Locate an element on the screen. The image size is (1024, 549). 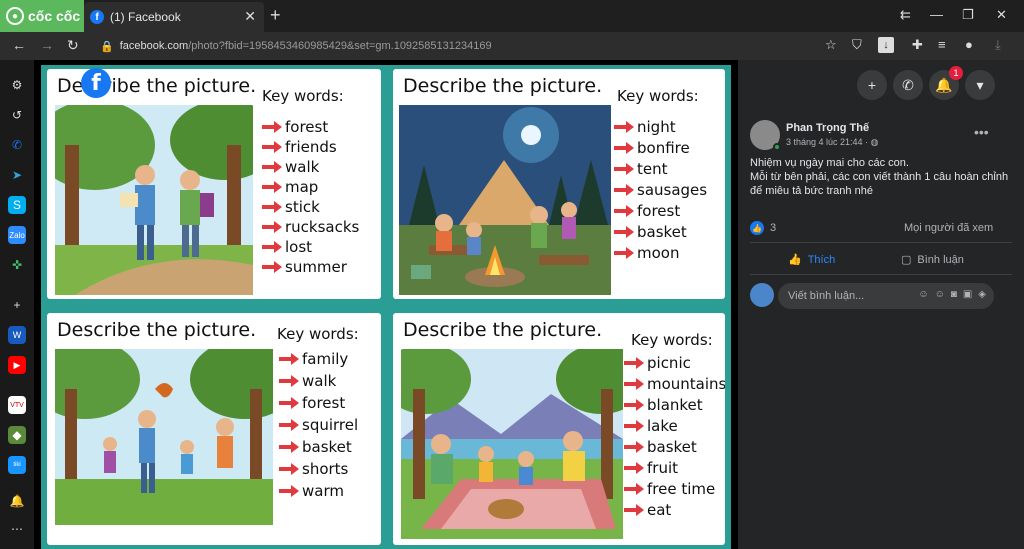
downloads-icon: ⤓ is located at coordinates (998, 45).